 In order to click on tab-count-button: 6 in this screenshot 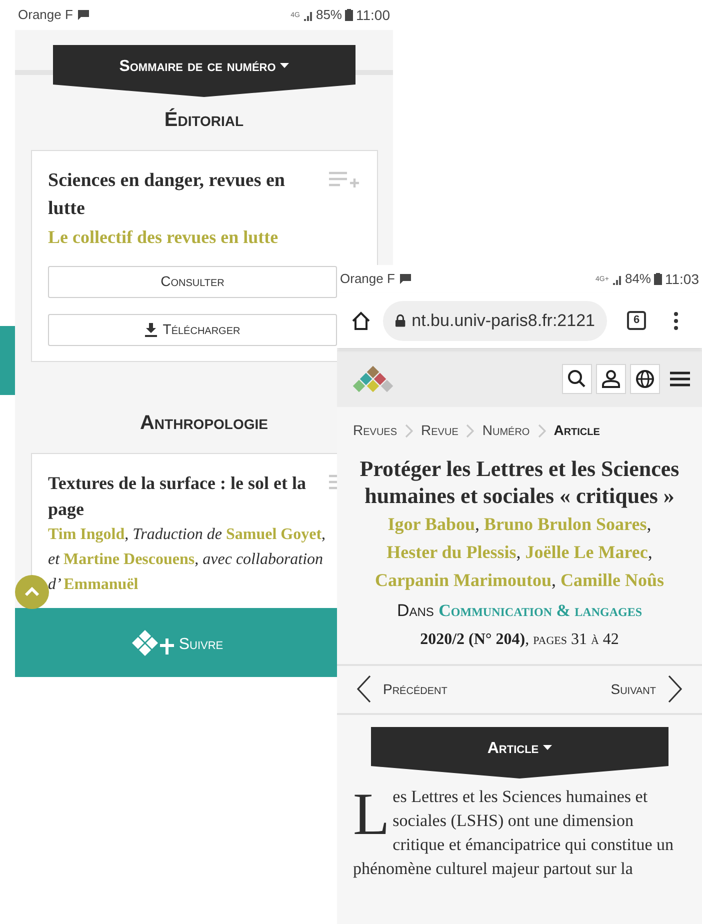, I will do `click(636, 320)`.